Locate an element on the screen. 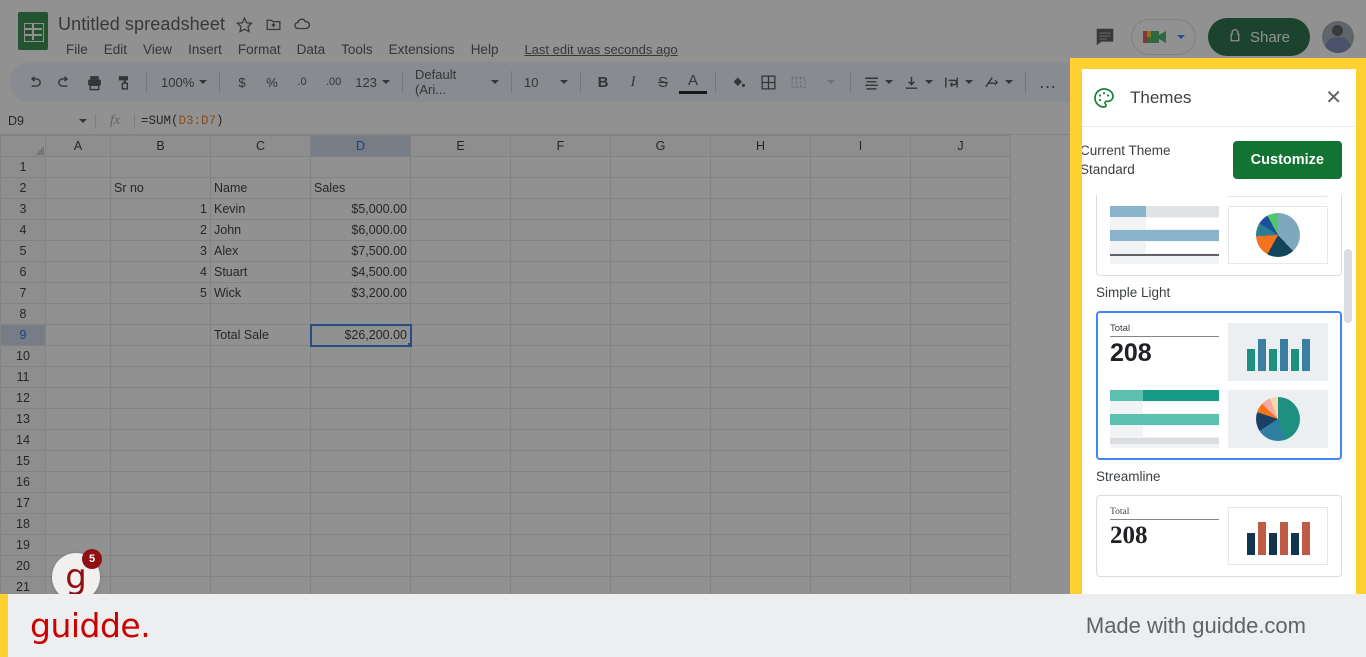  current-theme-title: Current Theme is located at coordinates (1126, 150).